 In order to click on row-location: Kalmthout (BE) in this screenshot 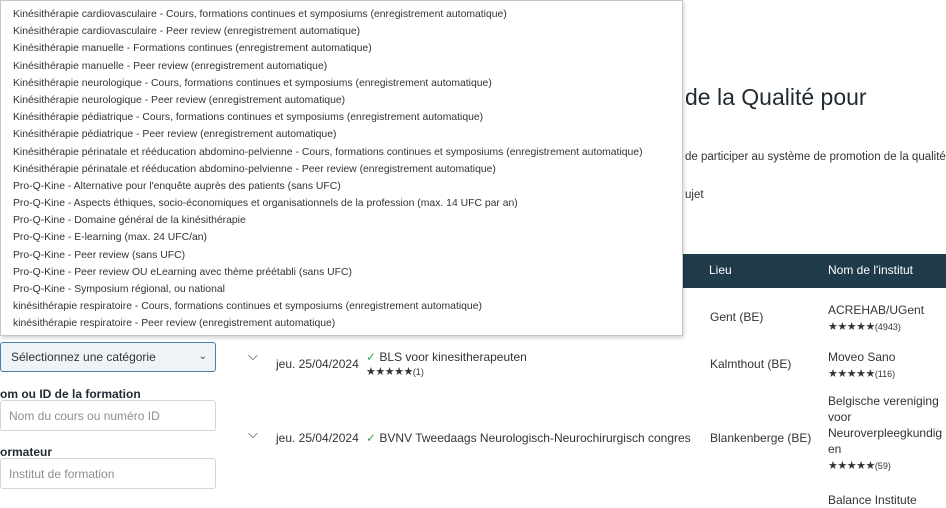, I will do `click(751, 364)`.